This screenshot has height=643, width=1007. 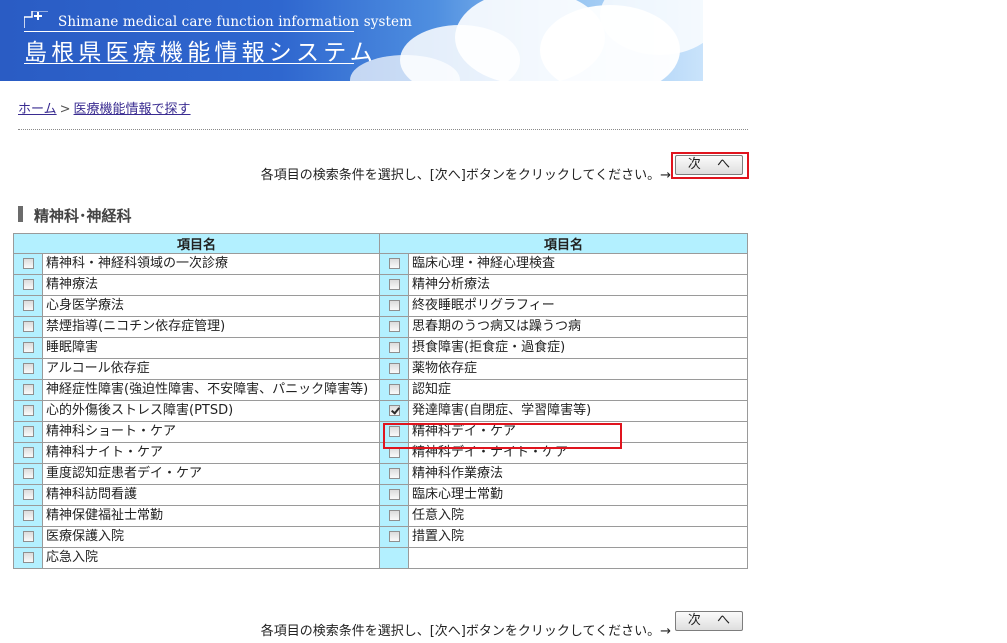 I want to click on criteria-label: 臨床心理・神経心理検査, so click(x=578, y=264).